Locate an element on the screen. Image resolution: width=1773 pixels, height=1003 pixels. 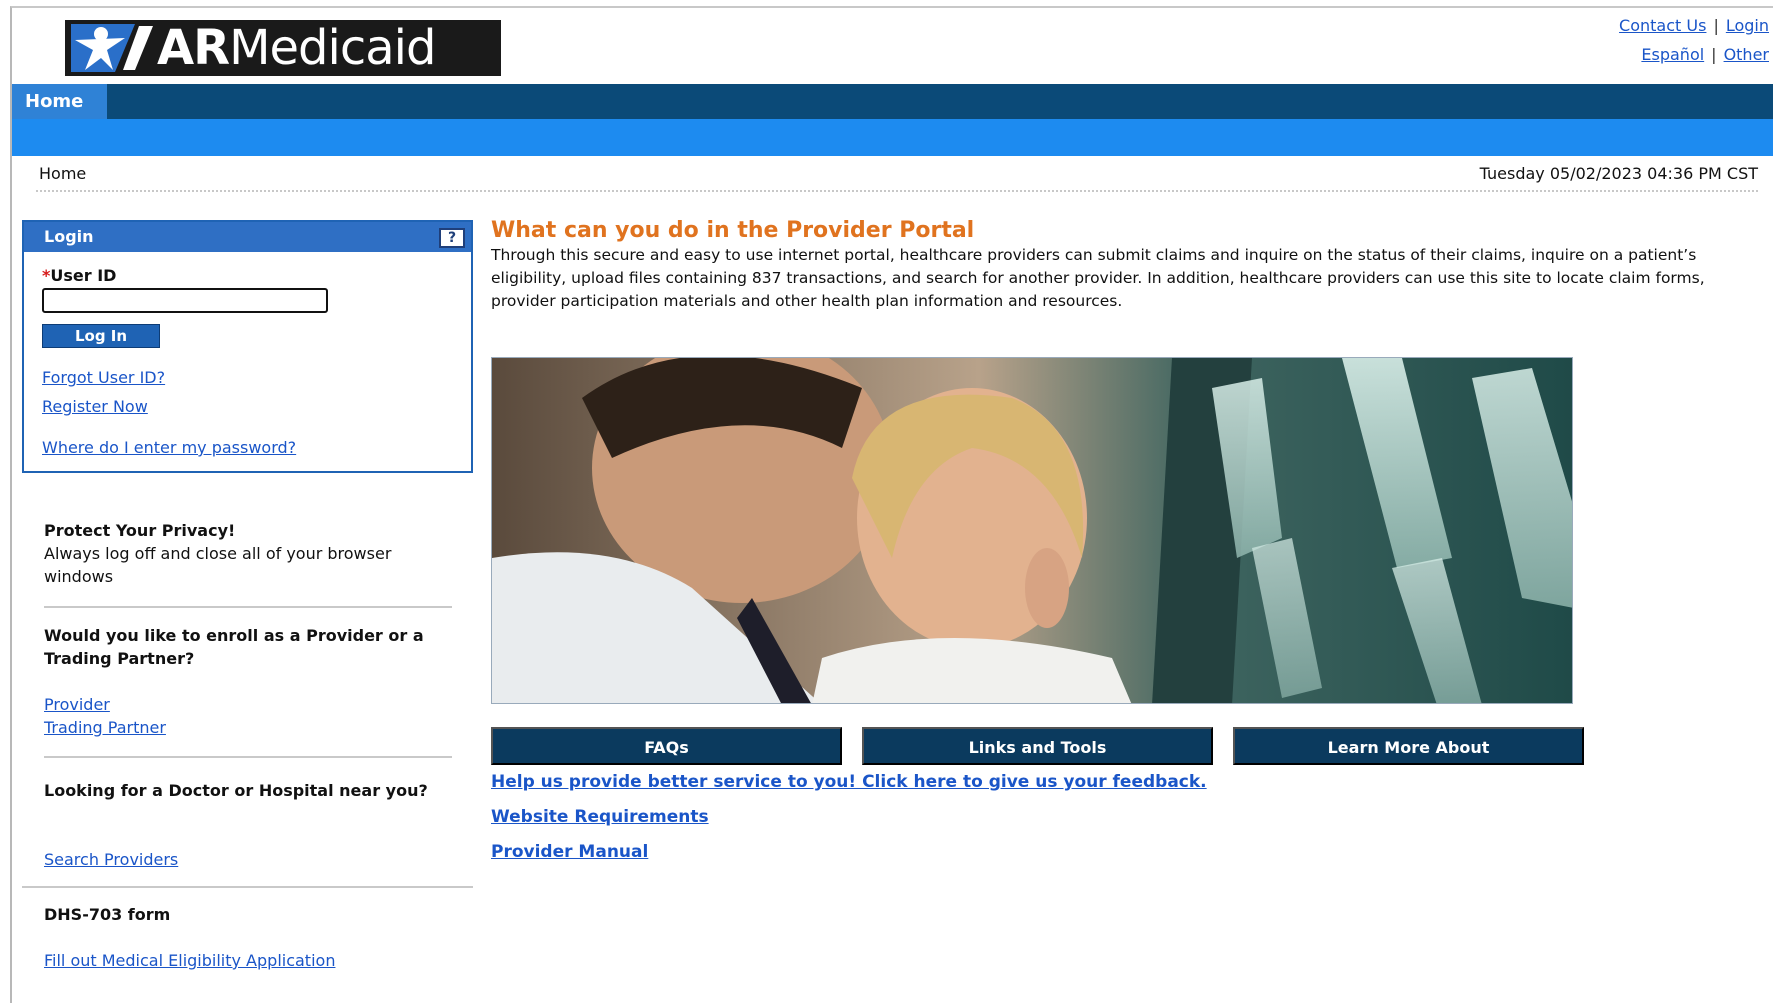
breadcrumb-divider is located at coordinates (897, 191).